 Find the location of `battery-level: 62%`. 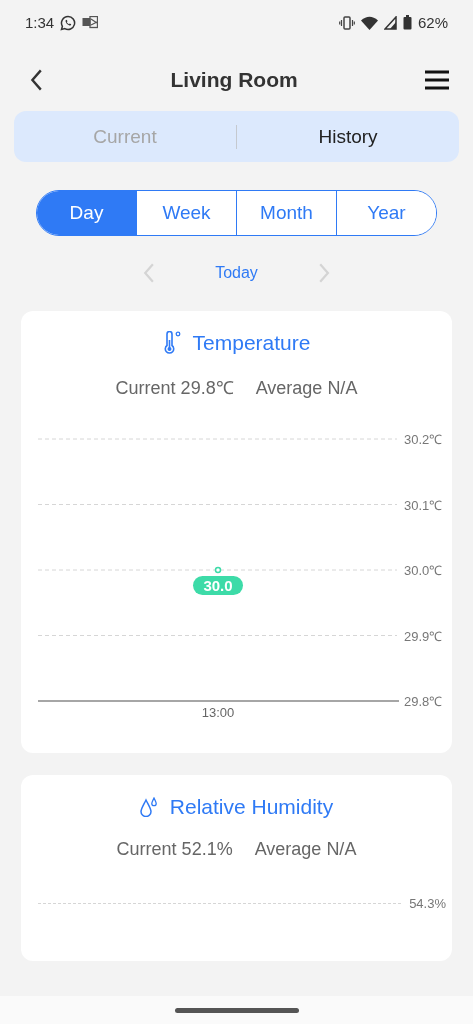

battery-level: 62% is located at coordinates (432, 22).